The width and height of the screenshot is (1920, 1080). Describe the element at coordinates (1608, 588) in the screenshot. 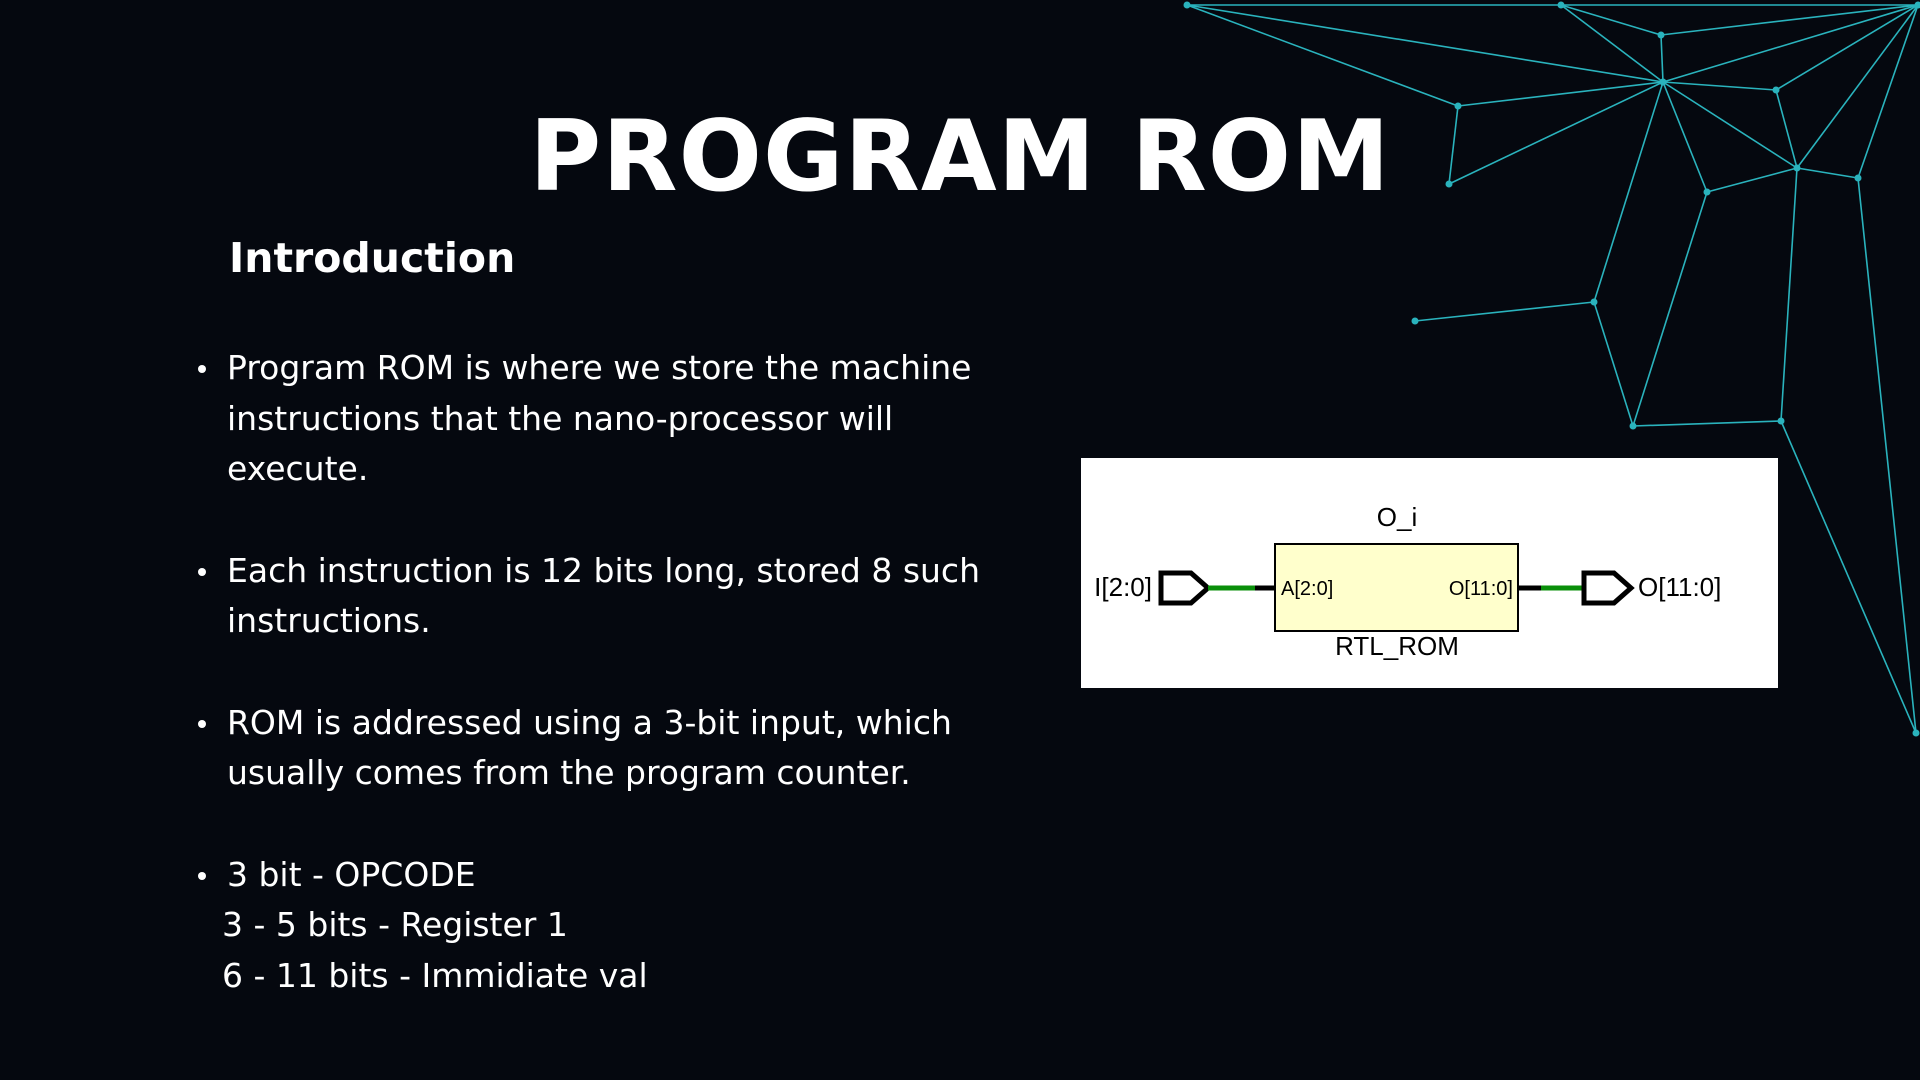

I see `output-port-icon` at that location.